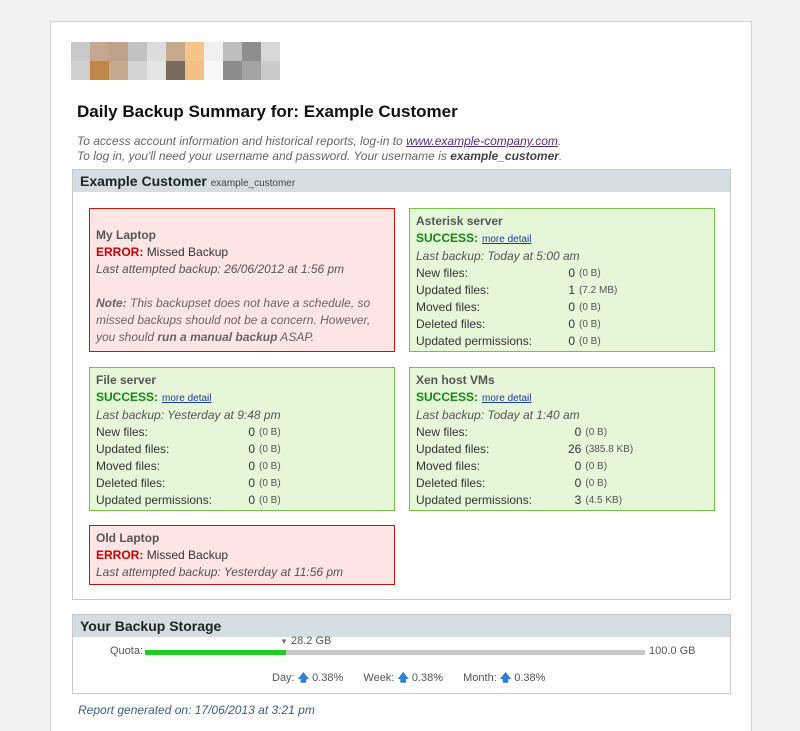 The image size is (800, 731). What do you see at coordinates (455, 380) in the screenshot?
I see `backupset-name: Xen host VMs` at bounding box center [455, 380].